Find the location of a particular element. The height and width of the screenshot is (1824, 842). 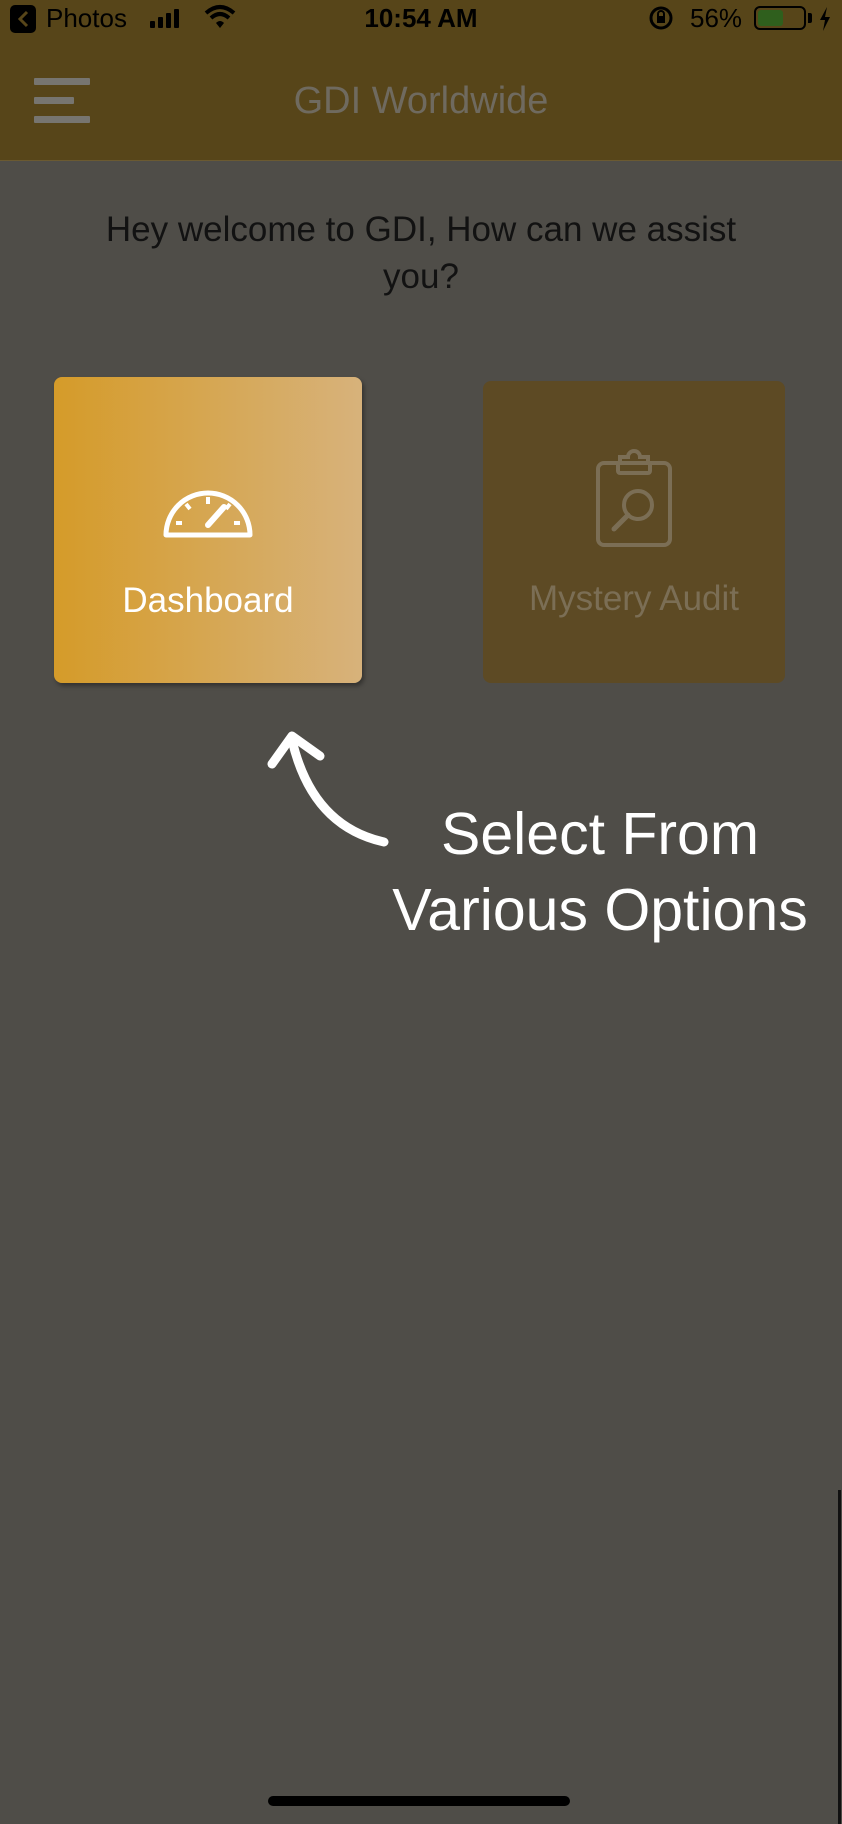

speedometer-icon is located at coordinates (208, 508).